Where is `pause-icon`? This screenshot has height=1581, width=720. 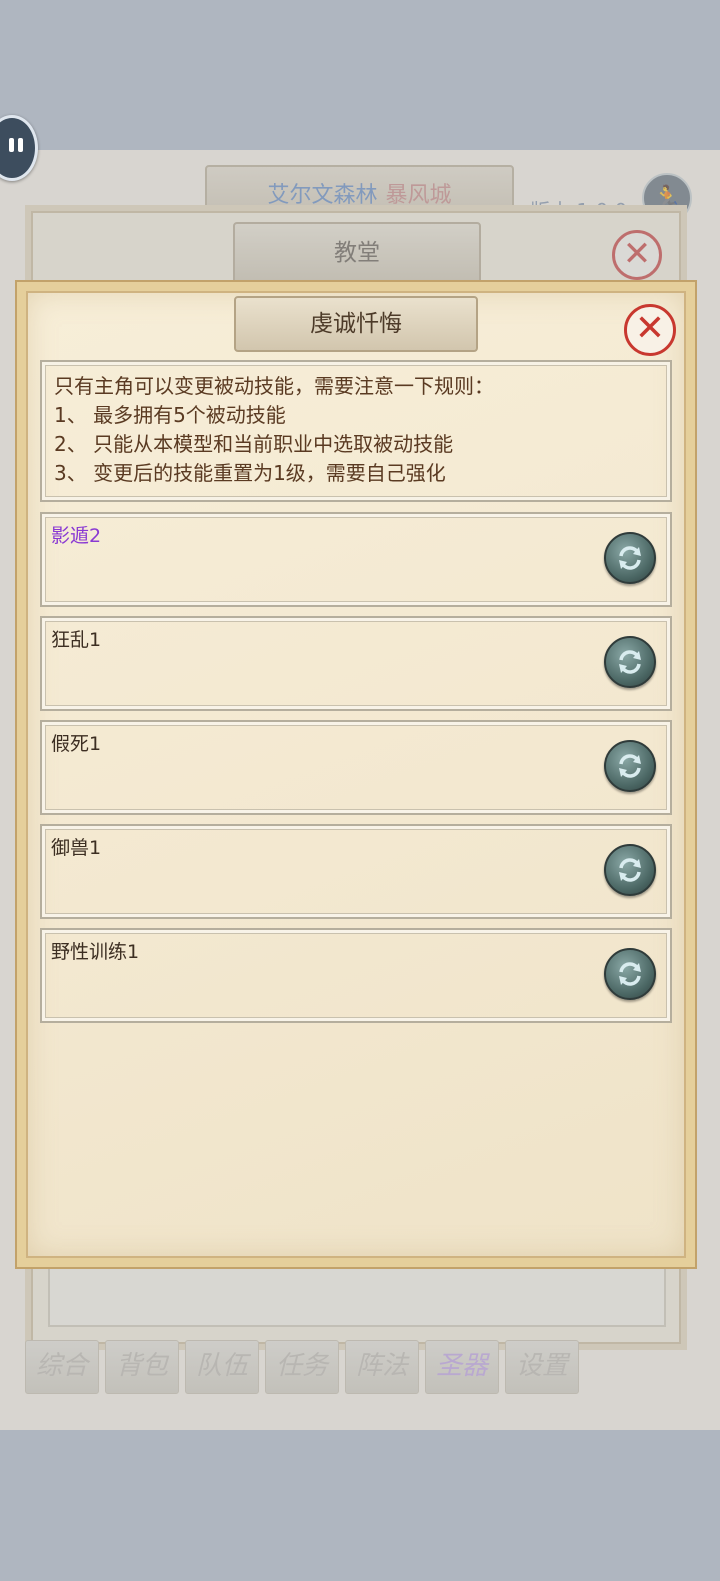 pause-icon is located at coordinates (11, 145).